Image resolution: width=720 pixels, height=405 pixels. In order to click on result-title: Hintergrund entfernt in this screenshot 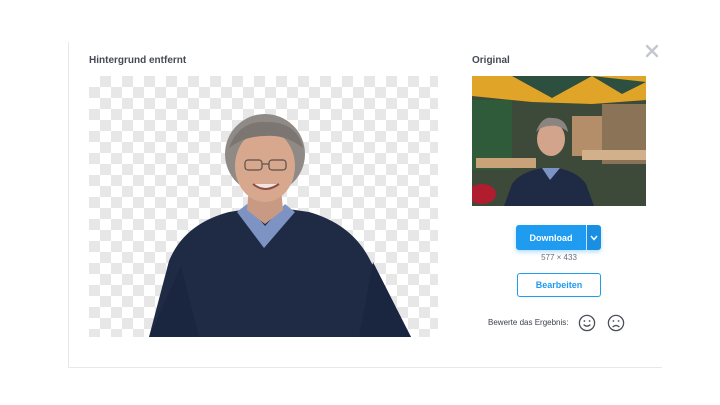, I will do `click(138, 60)`.